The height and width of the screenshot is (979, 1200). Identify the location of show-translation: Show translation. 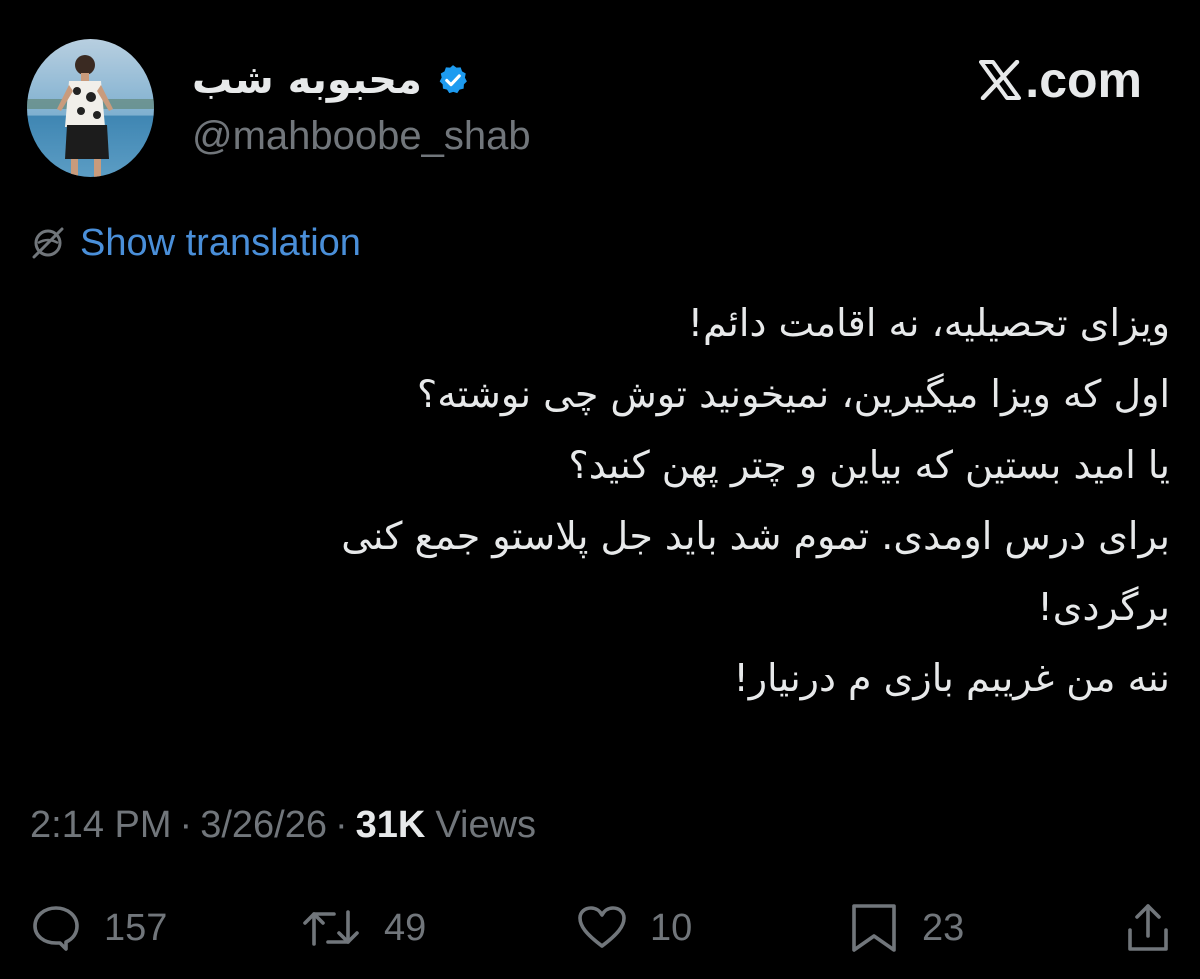
(195, 243).